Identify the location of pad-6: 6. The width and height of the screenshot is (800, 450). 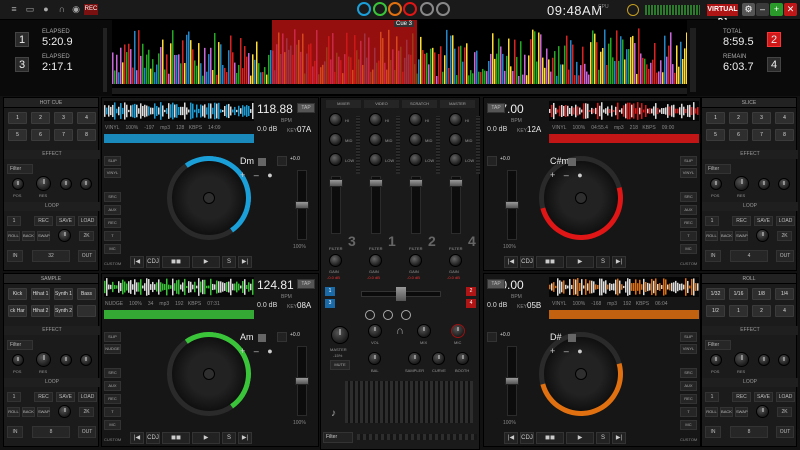
(738, 135).